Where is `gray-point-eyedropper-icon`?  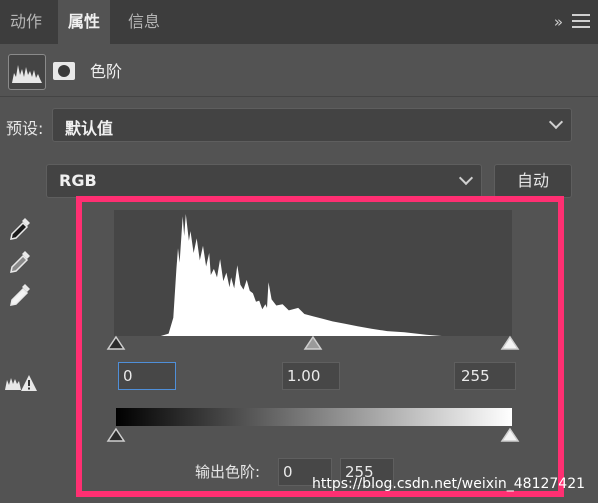
gray-point-eyedropper-icon is located at coordinates (20, 262).